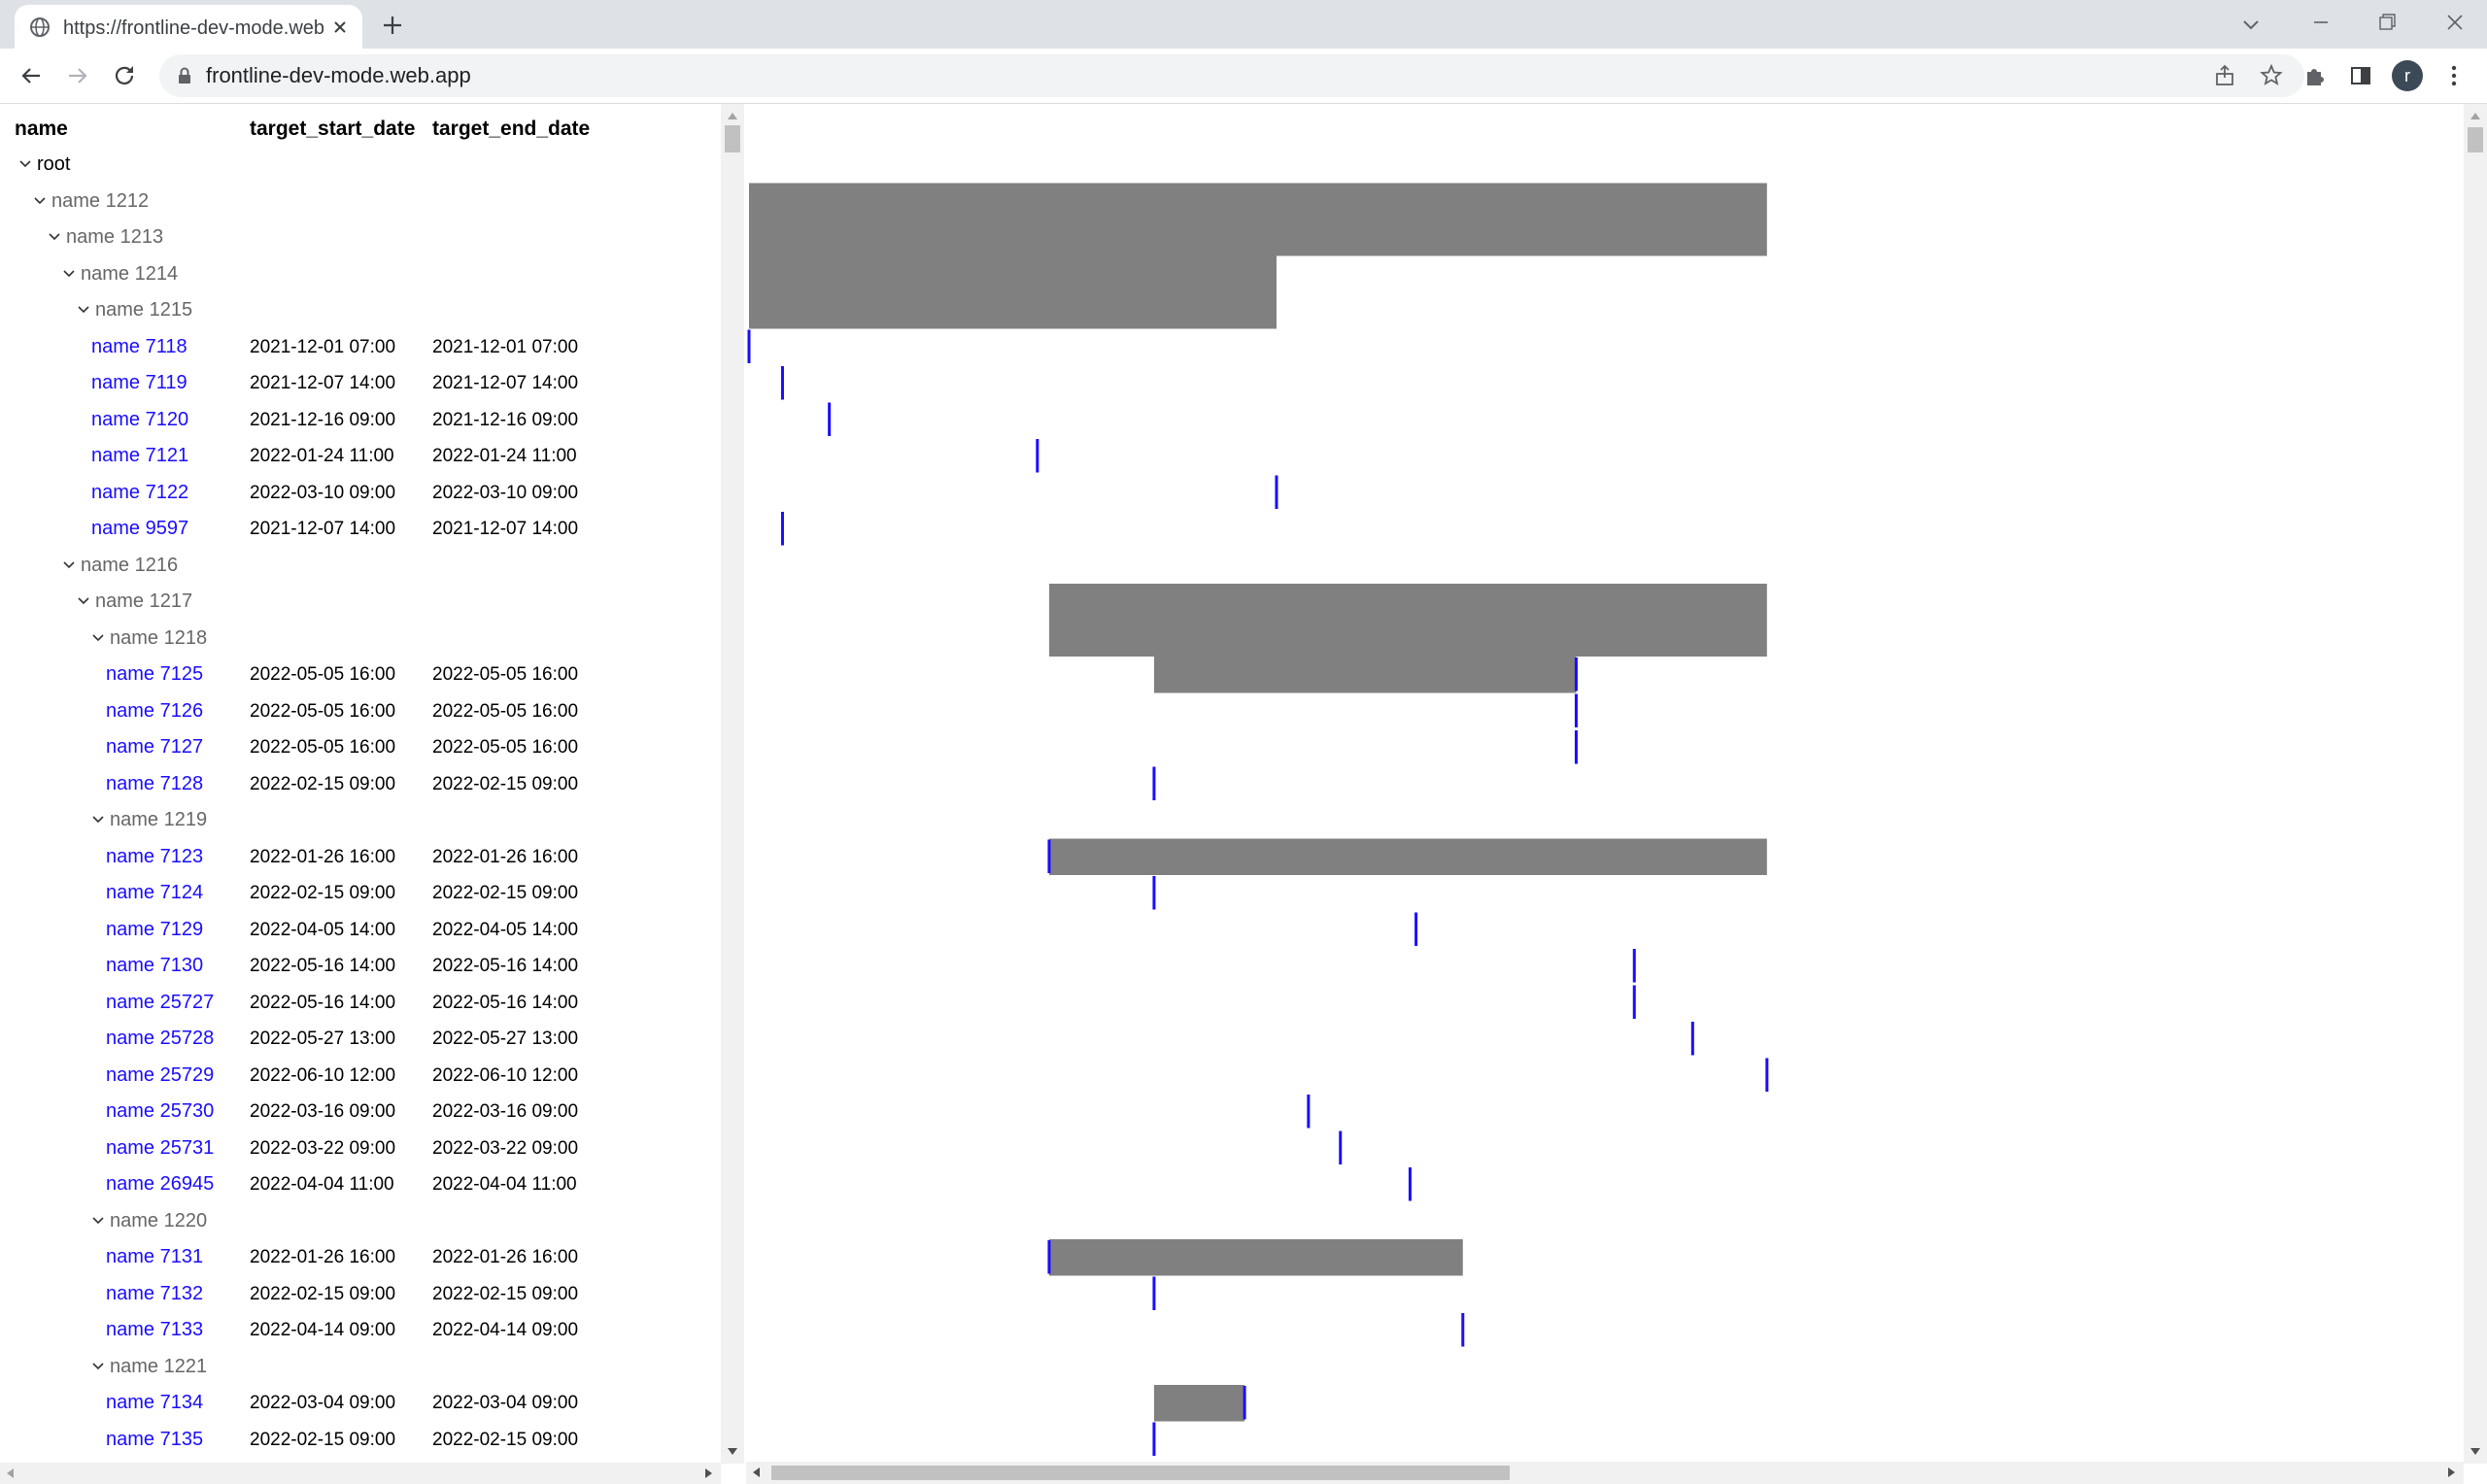 This screenshot has height=1484, width=2487. Describe the element at coordinates (2360, 76) in the screenshot. I see `side-panel-icon` at that location.